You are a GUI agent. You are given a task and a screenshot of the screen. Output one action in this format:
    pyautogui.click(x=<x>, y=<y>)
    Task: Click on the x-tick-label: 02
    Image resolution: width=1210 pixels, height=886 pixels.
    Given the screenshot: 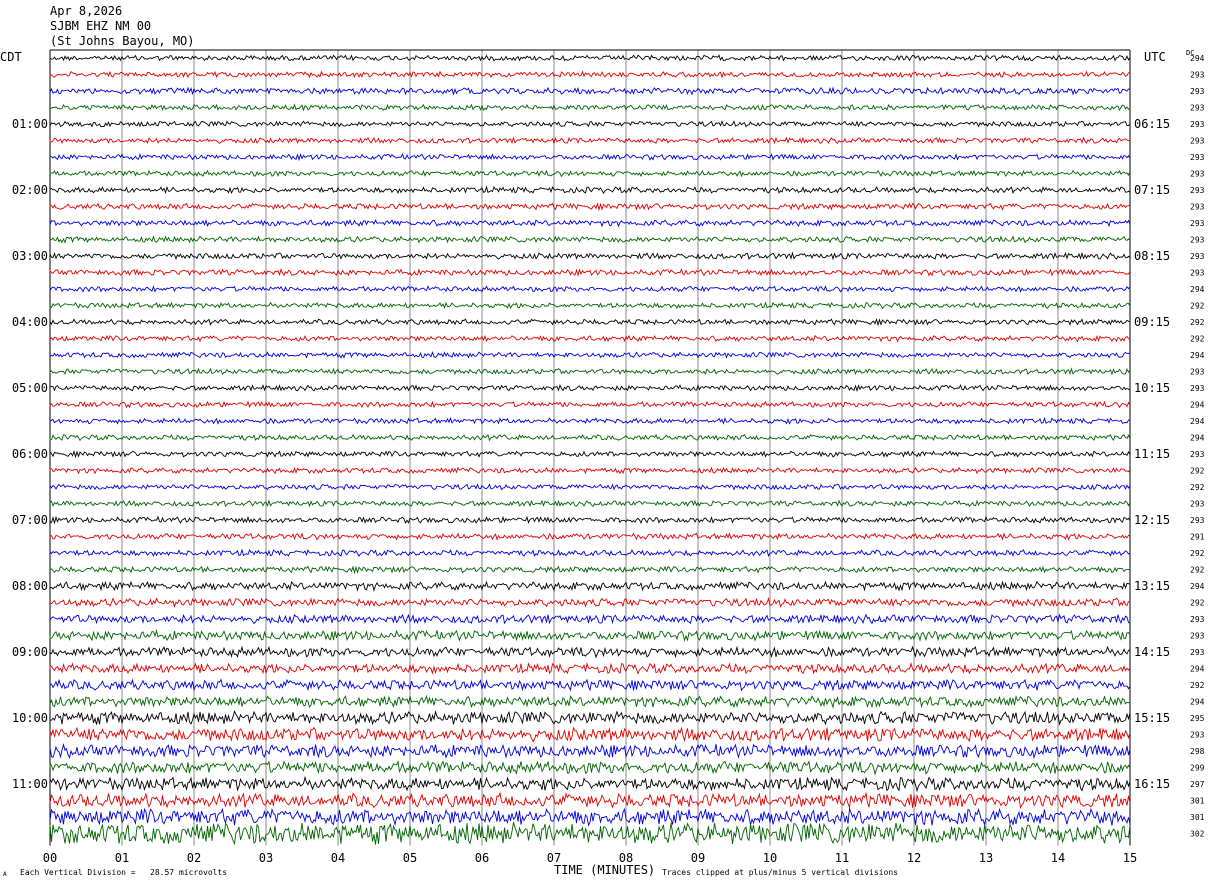 What is the action you would take?
    pyautogui.click(x=194, y=858)
    